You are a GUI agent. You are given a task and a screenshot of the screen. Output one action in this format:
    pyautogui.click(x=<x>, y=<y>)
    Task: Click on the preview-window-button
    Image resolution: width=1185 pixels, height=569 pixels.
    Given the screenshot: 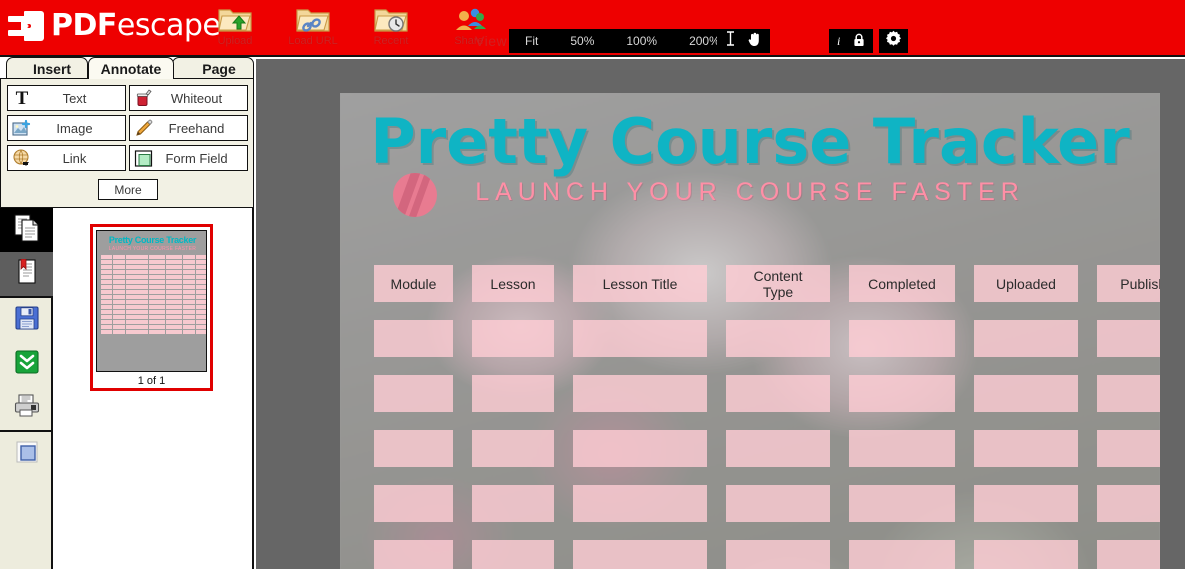 What is the action you would take?
    pyautogui.click(x=26, y=454)
    